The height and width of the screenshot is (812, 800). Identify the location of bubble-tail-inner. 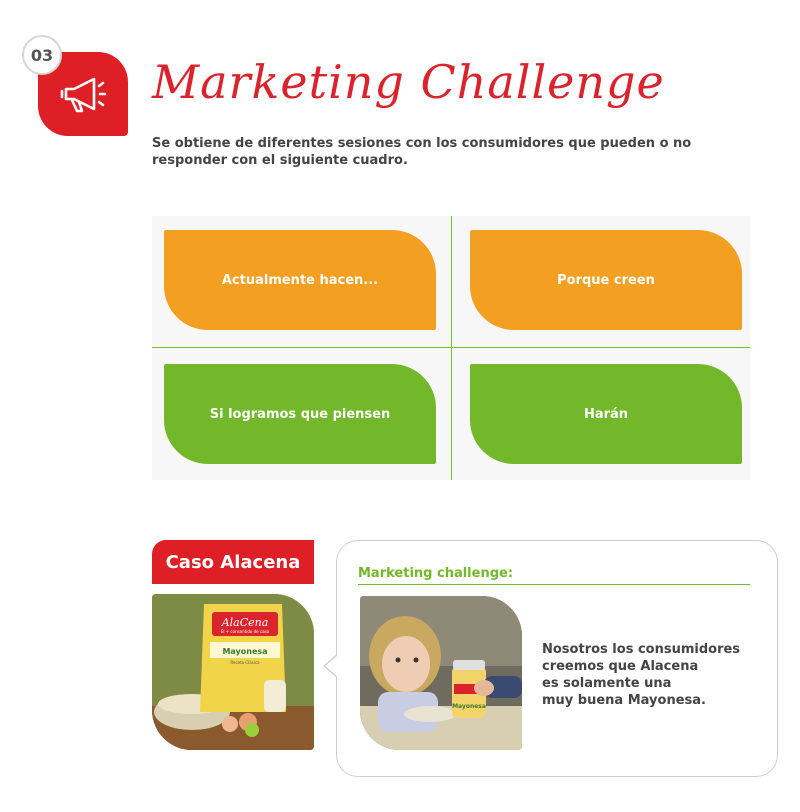
(331, 666).